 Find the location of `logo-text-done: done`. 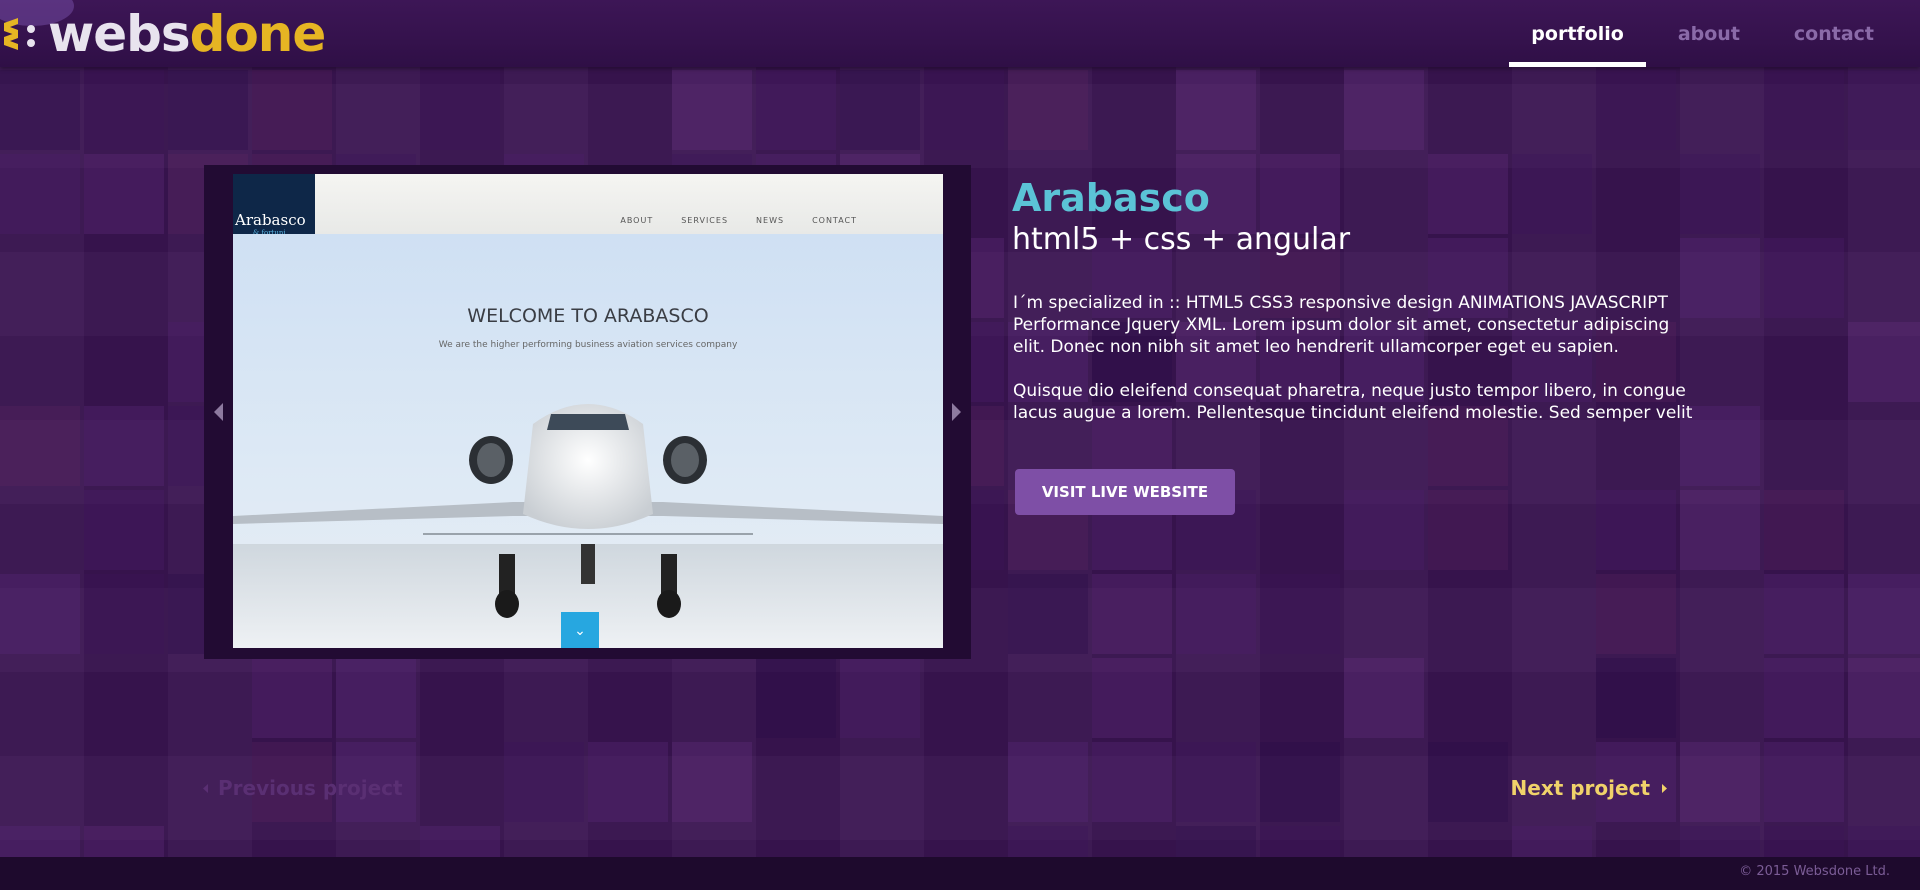

logo-text-done: done is located at coordinates (258, 34).